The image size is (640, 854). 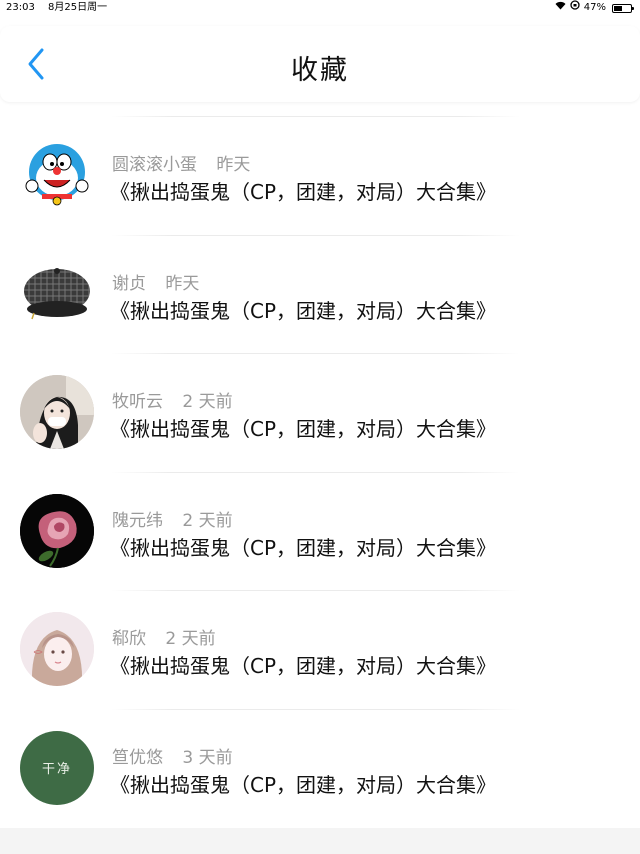 What do you see at coordinates (320, 841) in the screenshot?
I see `bottom-area` at bounding box center [320, 841].